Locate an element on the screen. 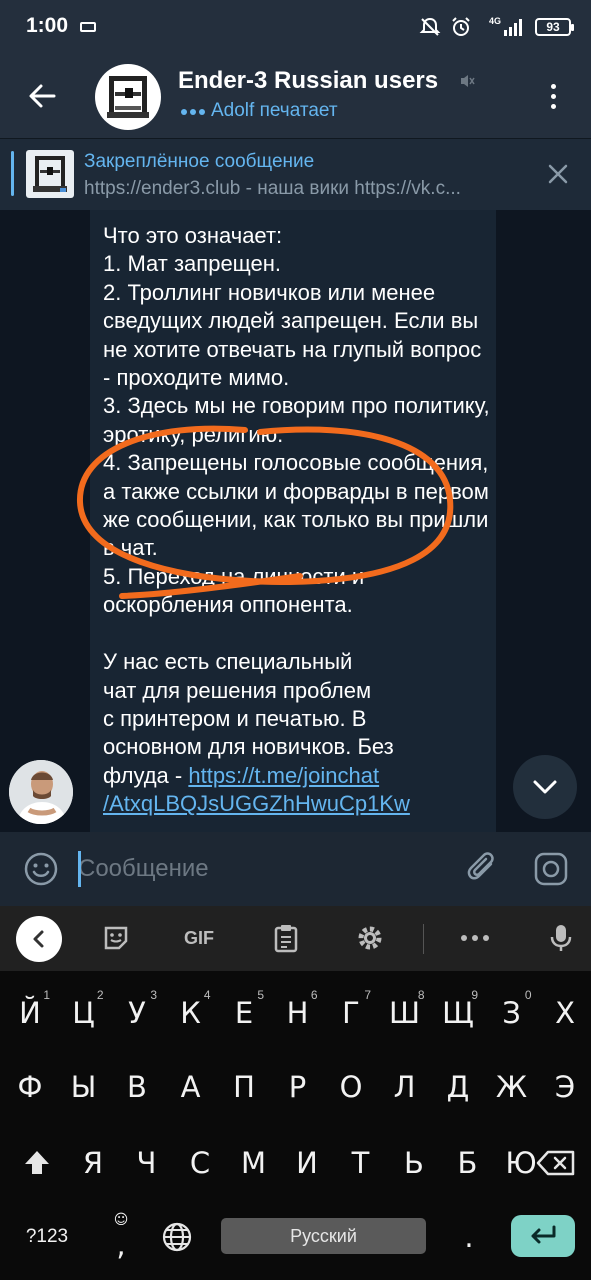 The height and width of the screenshot is (1280, 591). key-Ф: Ф is located at coordinates (30, 1087).